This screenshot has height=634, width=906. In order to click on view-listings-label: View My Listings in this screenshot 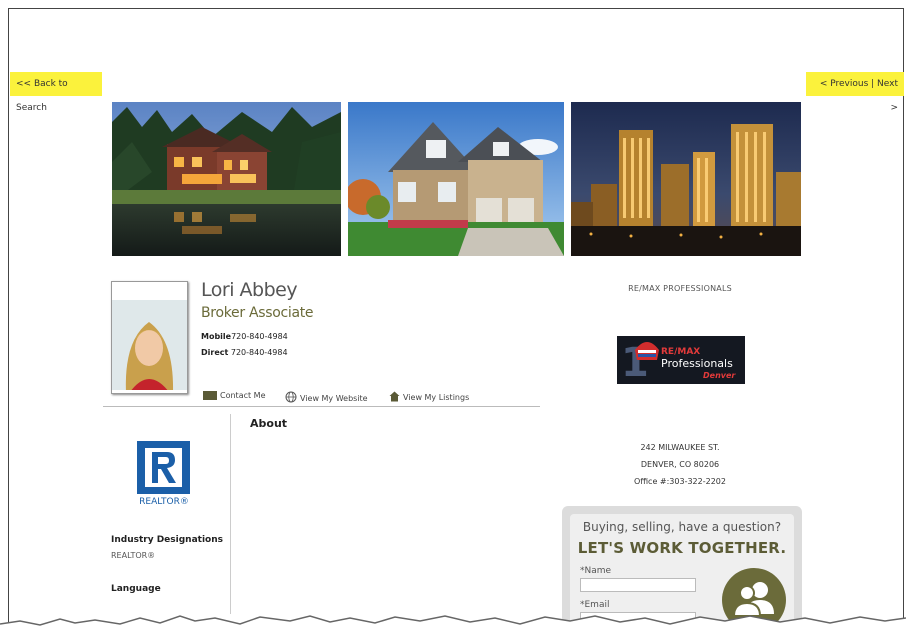, I will do `click(436, 397)`.